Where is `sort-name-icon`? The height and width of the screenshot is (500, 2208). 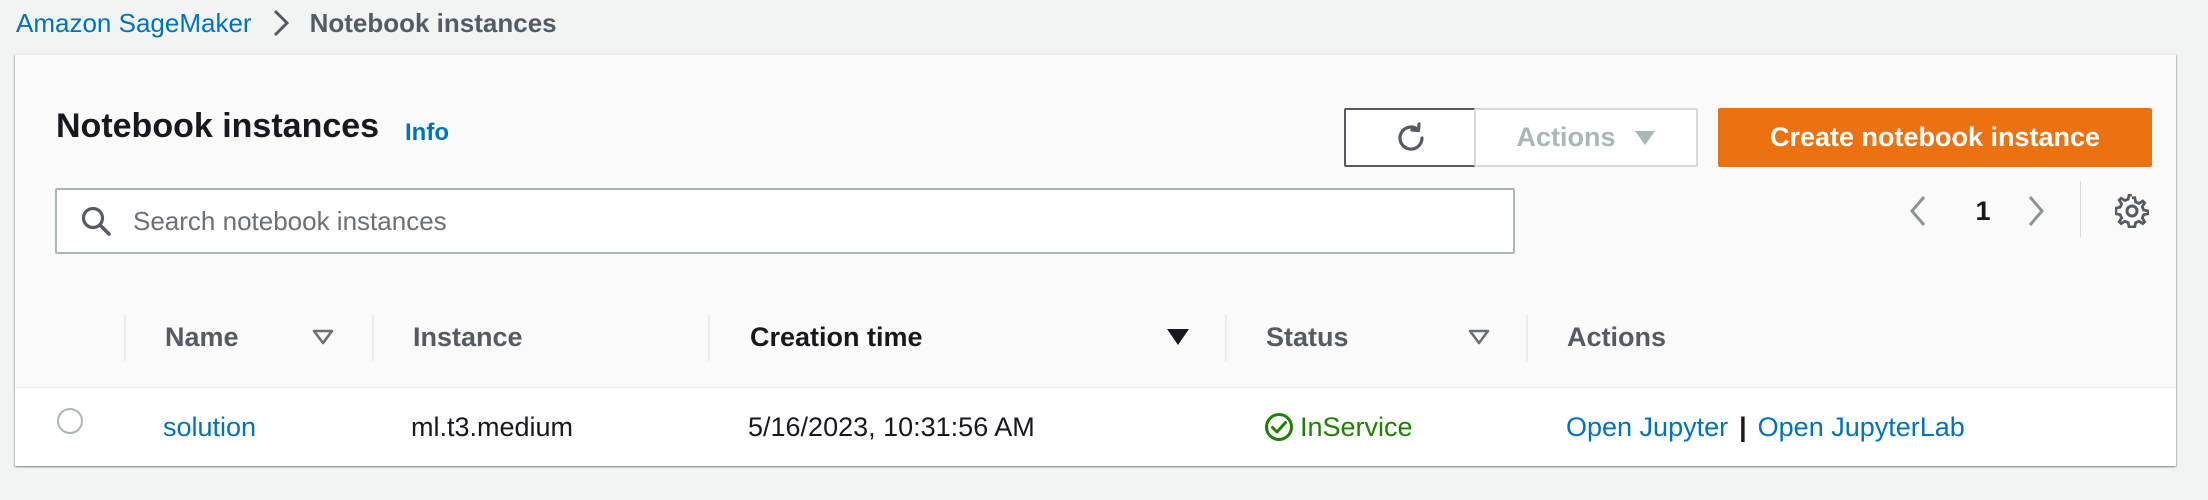
sort-name-icon is located at coordinates (323, 337).